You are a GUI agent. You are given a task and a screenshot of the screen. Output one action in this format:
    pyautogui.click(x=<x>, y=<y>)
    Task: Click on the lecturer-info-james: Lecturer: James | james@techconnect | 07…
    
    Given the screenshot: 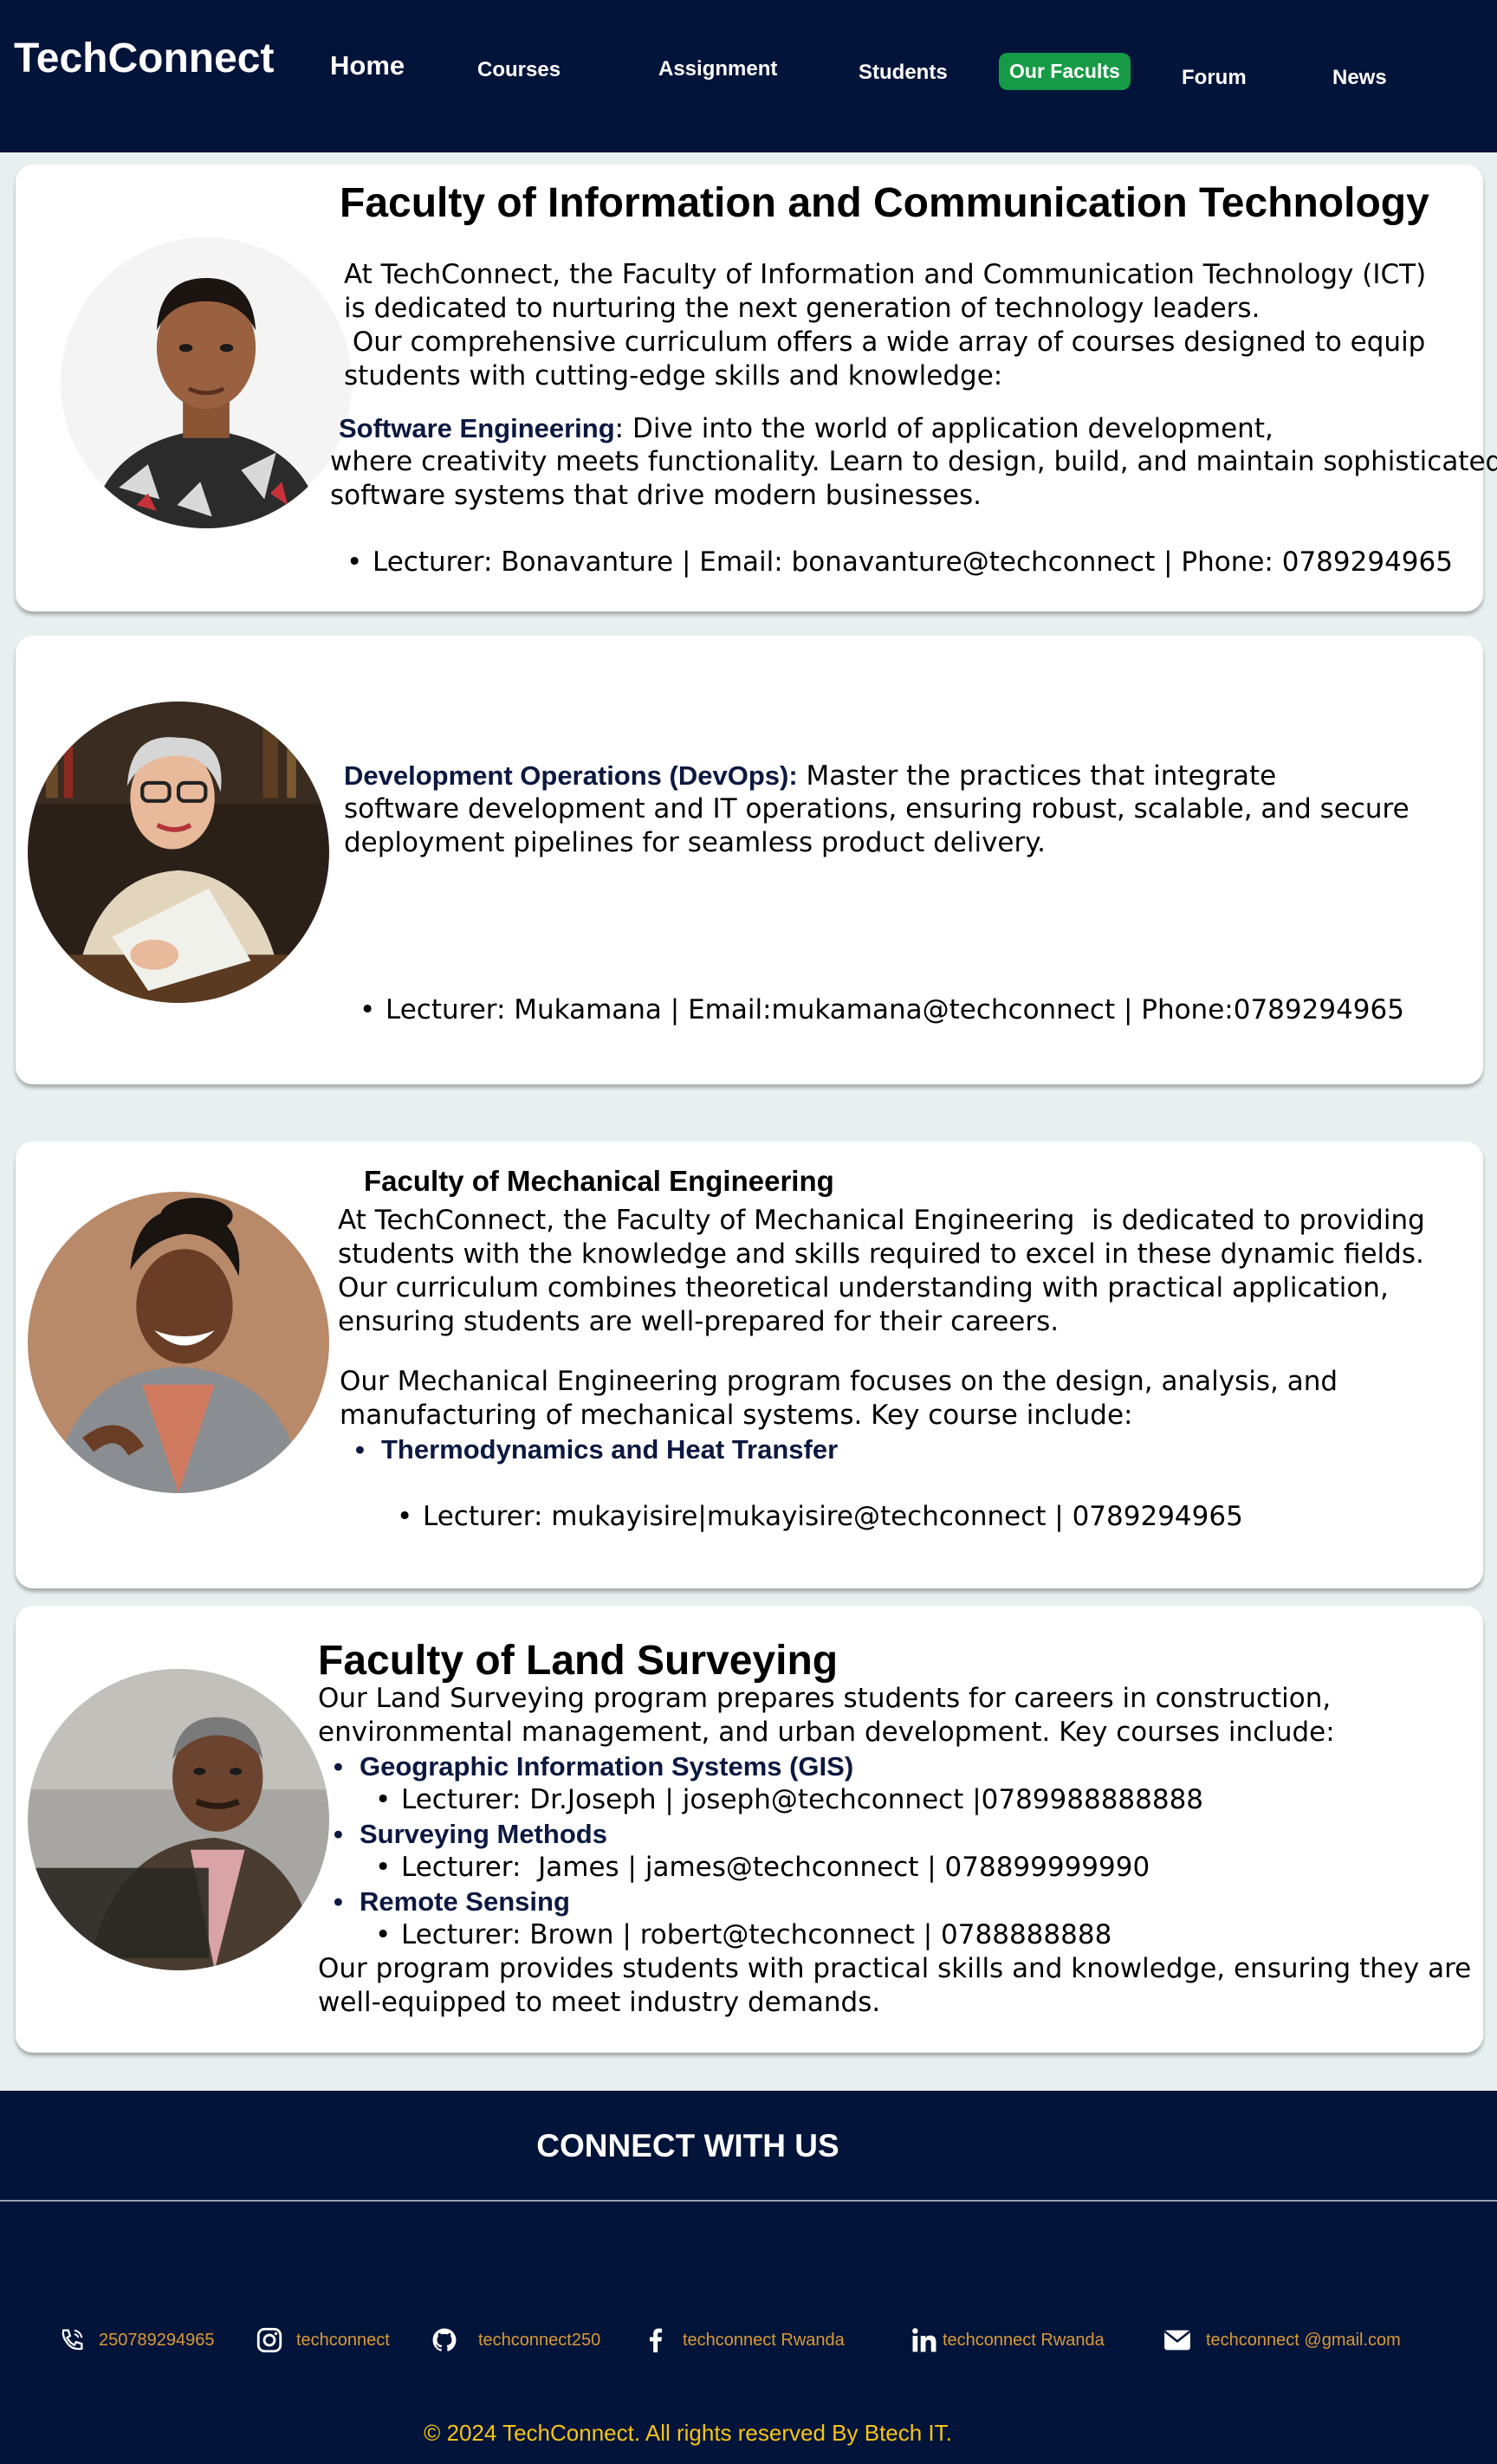 What is the action you would take?
    pyautogui.click(x=762, y=1868)
    